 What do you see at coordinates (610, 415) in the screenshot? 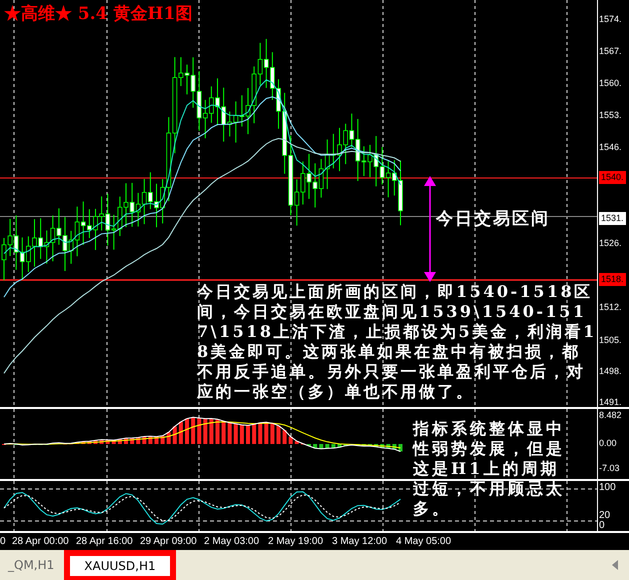
I see `indicator-scale-label: 8.482` at bounding box center [610, 415].